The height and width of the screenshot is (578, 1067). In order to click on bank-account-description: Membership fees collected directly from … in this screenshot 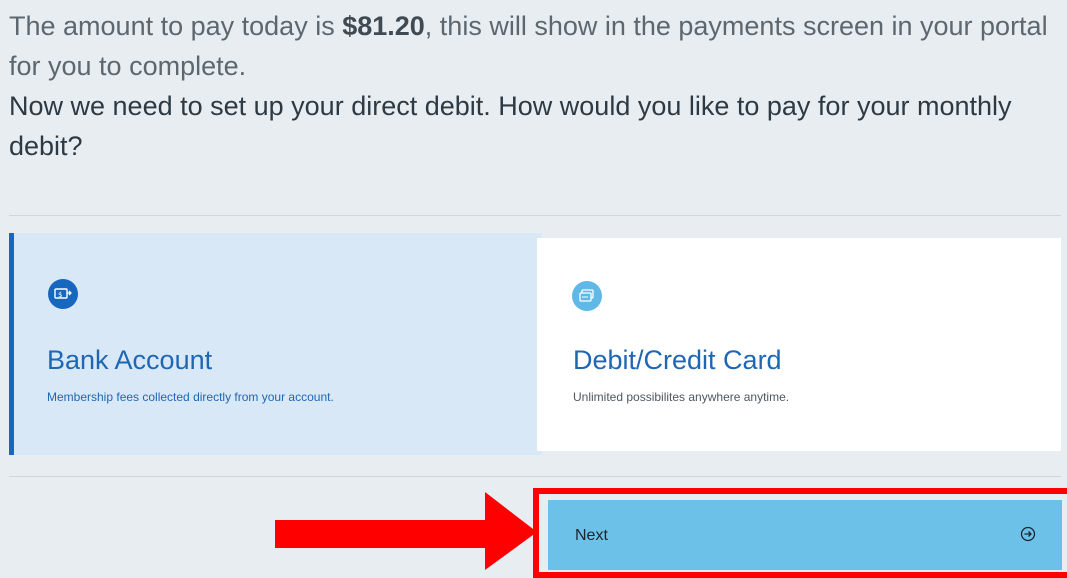, I will do `click(190, 397)`.